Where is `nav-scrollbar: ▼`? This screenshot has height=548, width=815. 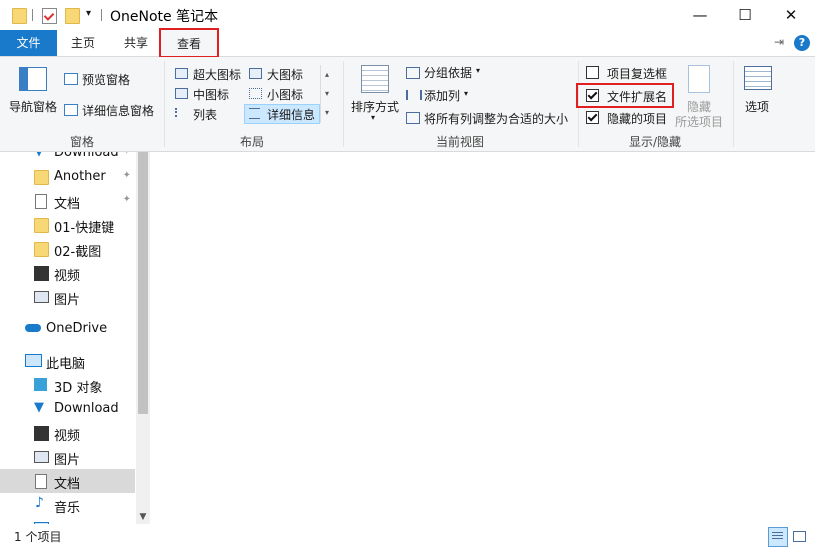
nav-scrollbar: ▼ is located at coordinates (143, 338).